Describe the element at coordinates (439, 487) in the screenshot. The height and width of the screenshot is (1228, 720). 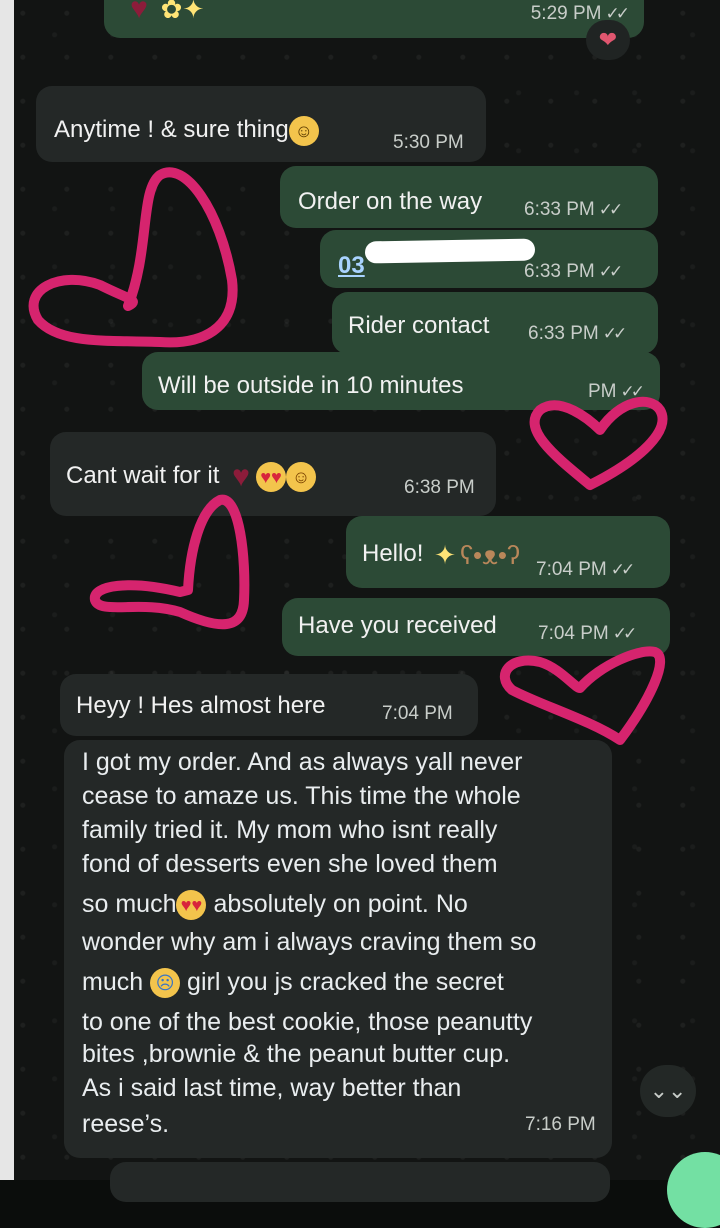
I see `message-time: 6:38 PM` at that location.